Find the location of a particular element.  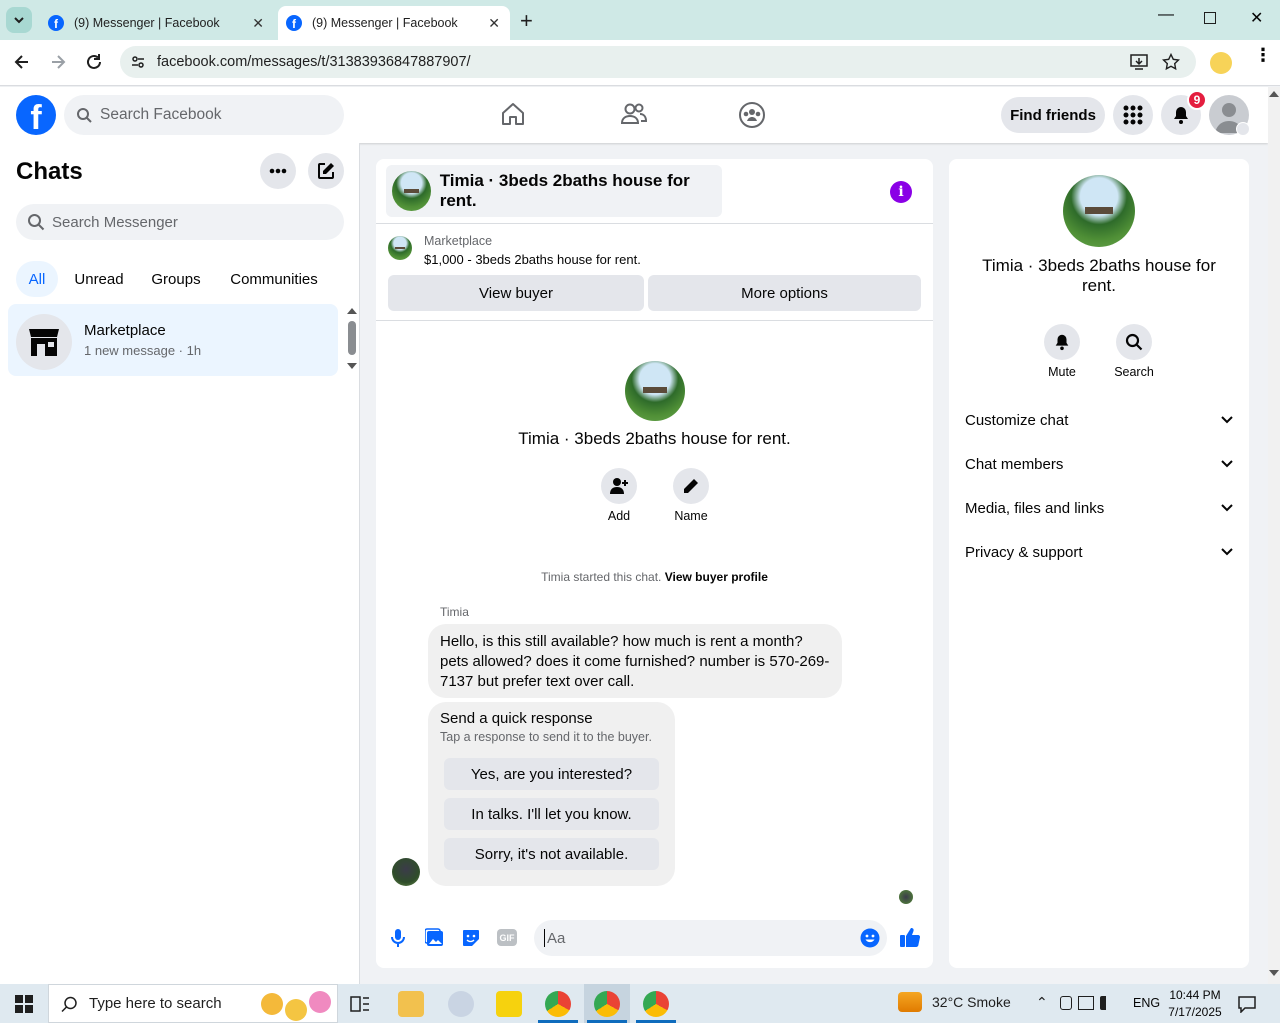

page-scrollbar is located at coordinates (1274, 535).